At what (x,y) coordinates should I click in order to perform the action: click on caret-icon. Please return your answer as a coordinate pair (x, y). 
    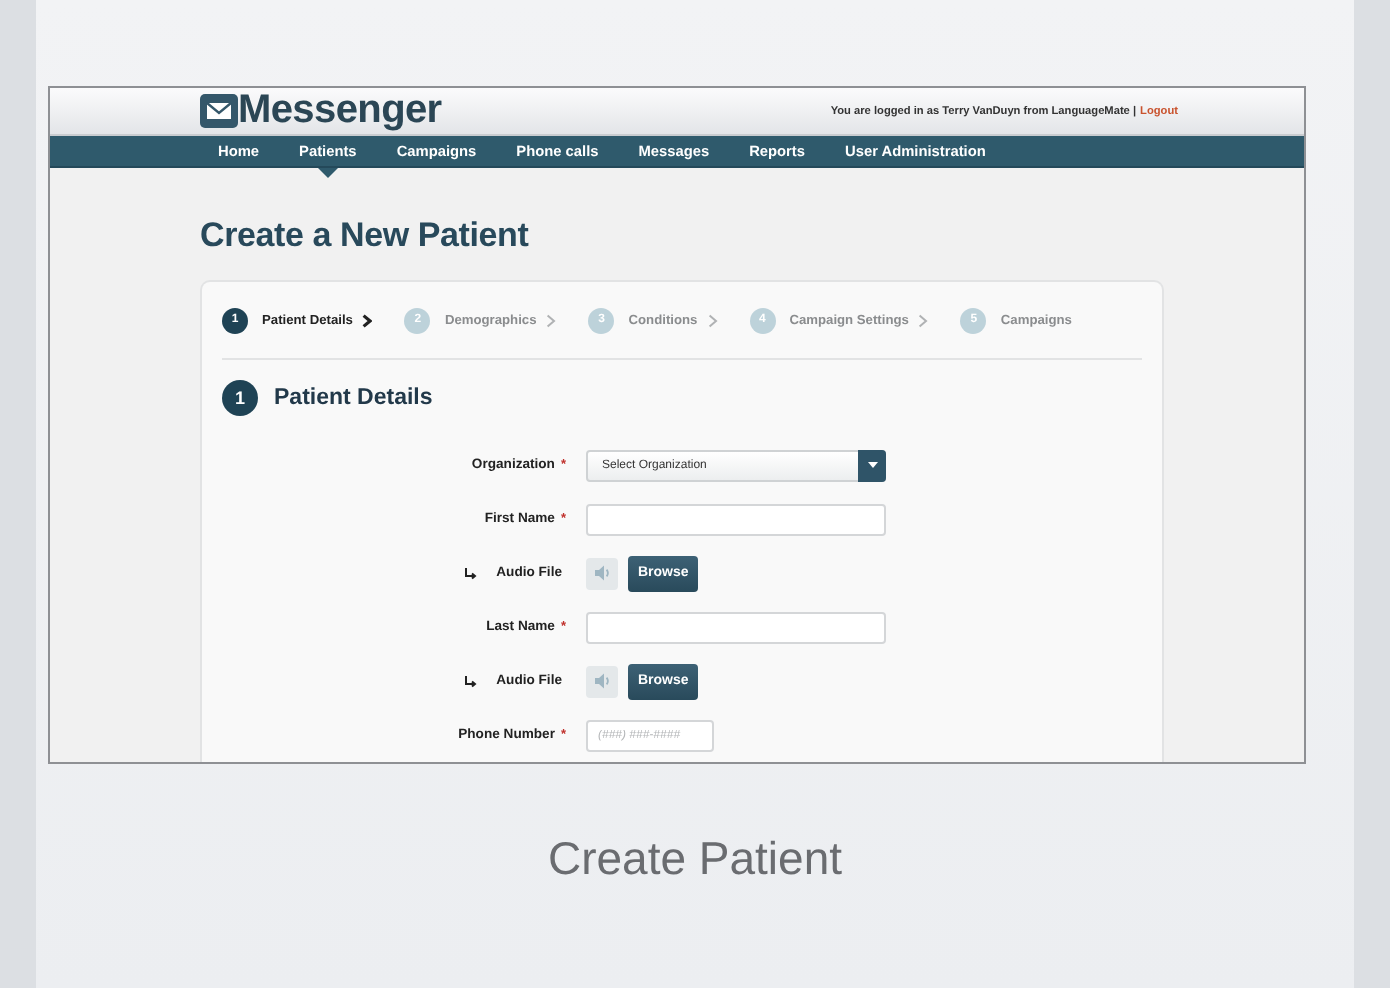
    Looking at the image, I should click on (872, 465).